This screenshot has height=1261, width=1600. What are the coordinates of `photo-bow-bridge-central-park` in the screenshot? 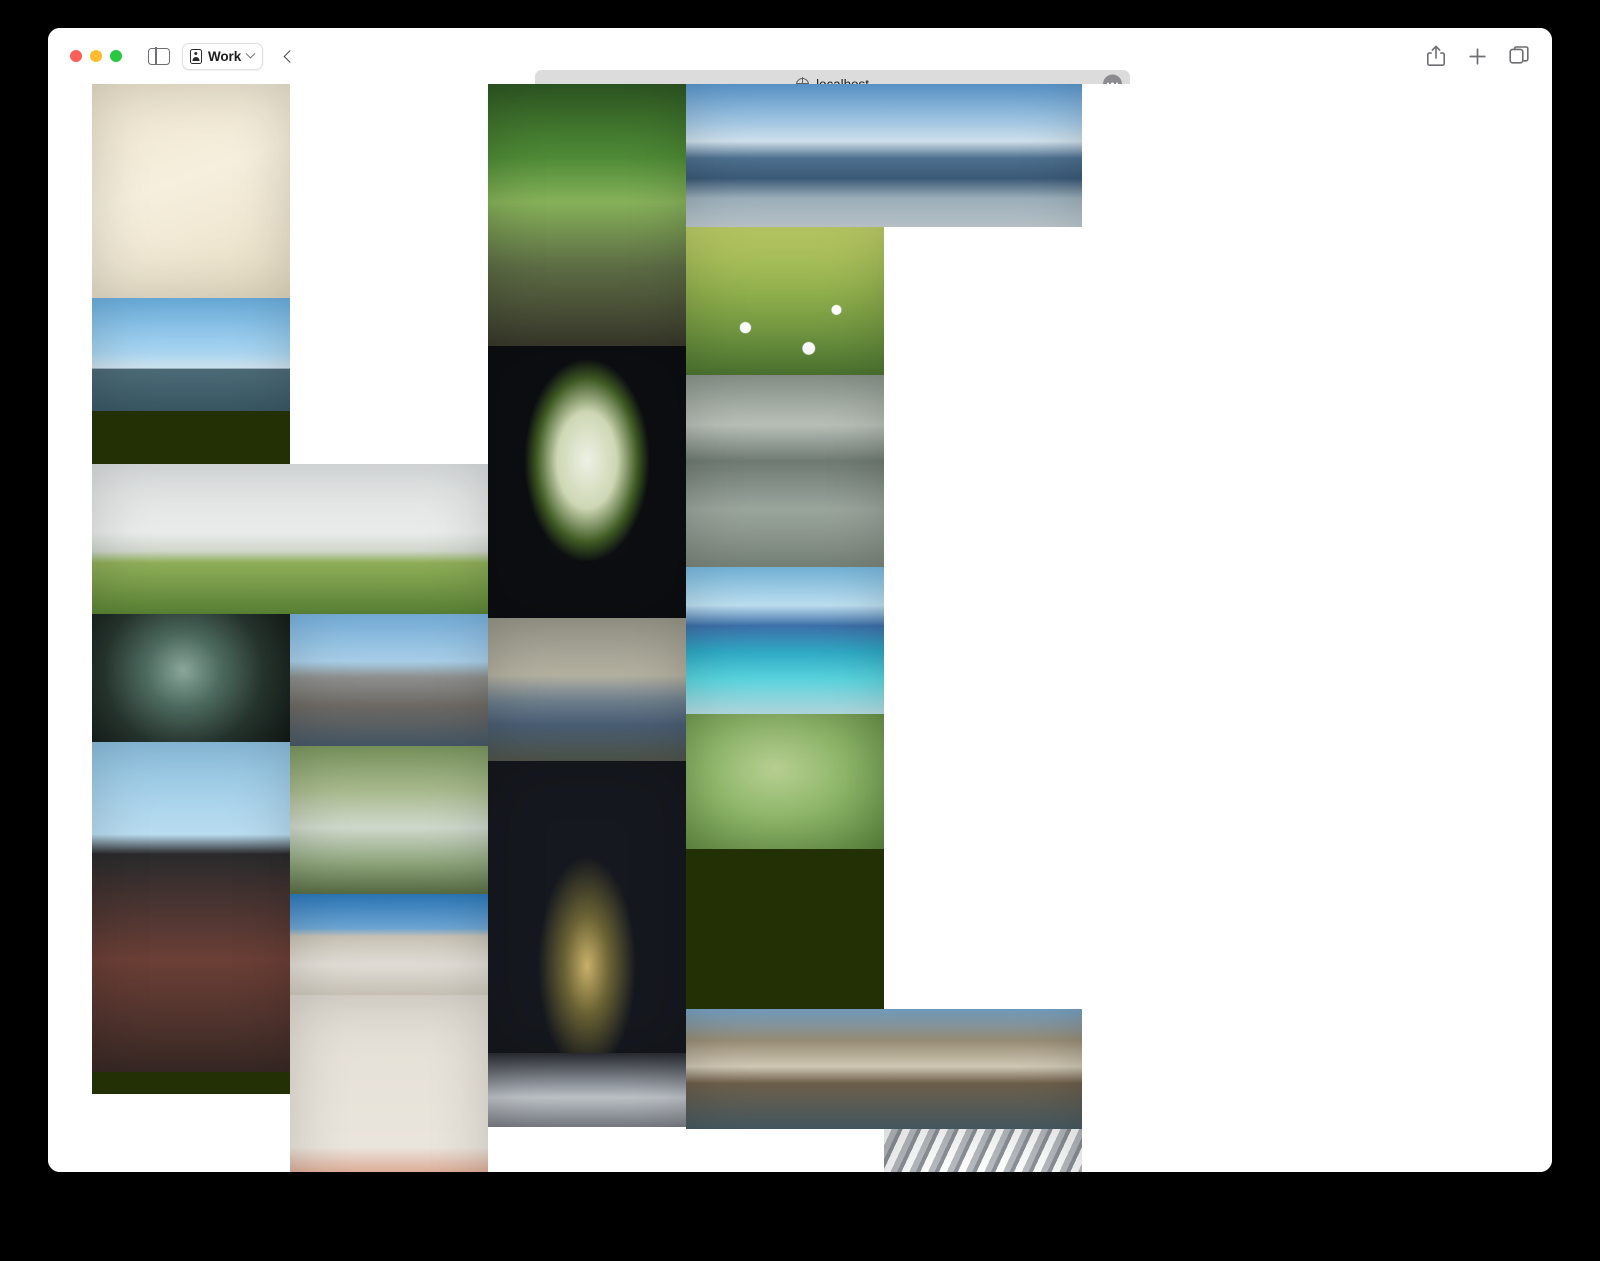 It's located at (884, 1069).